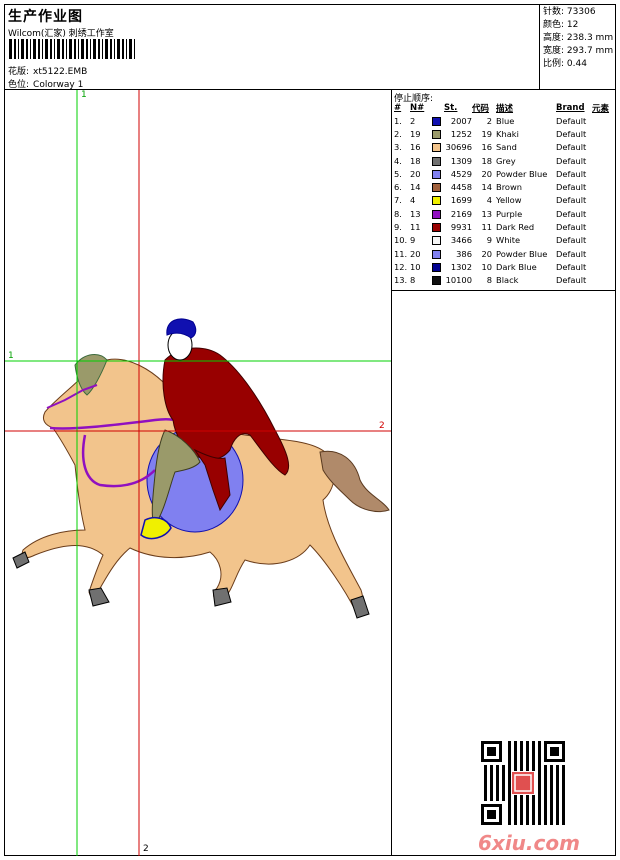  I want to click on row-needle: 11, so click(415, 227).